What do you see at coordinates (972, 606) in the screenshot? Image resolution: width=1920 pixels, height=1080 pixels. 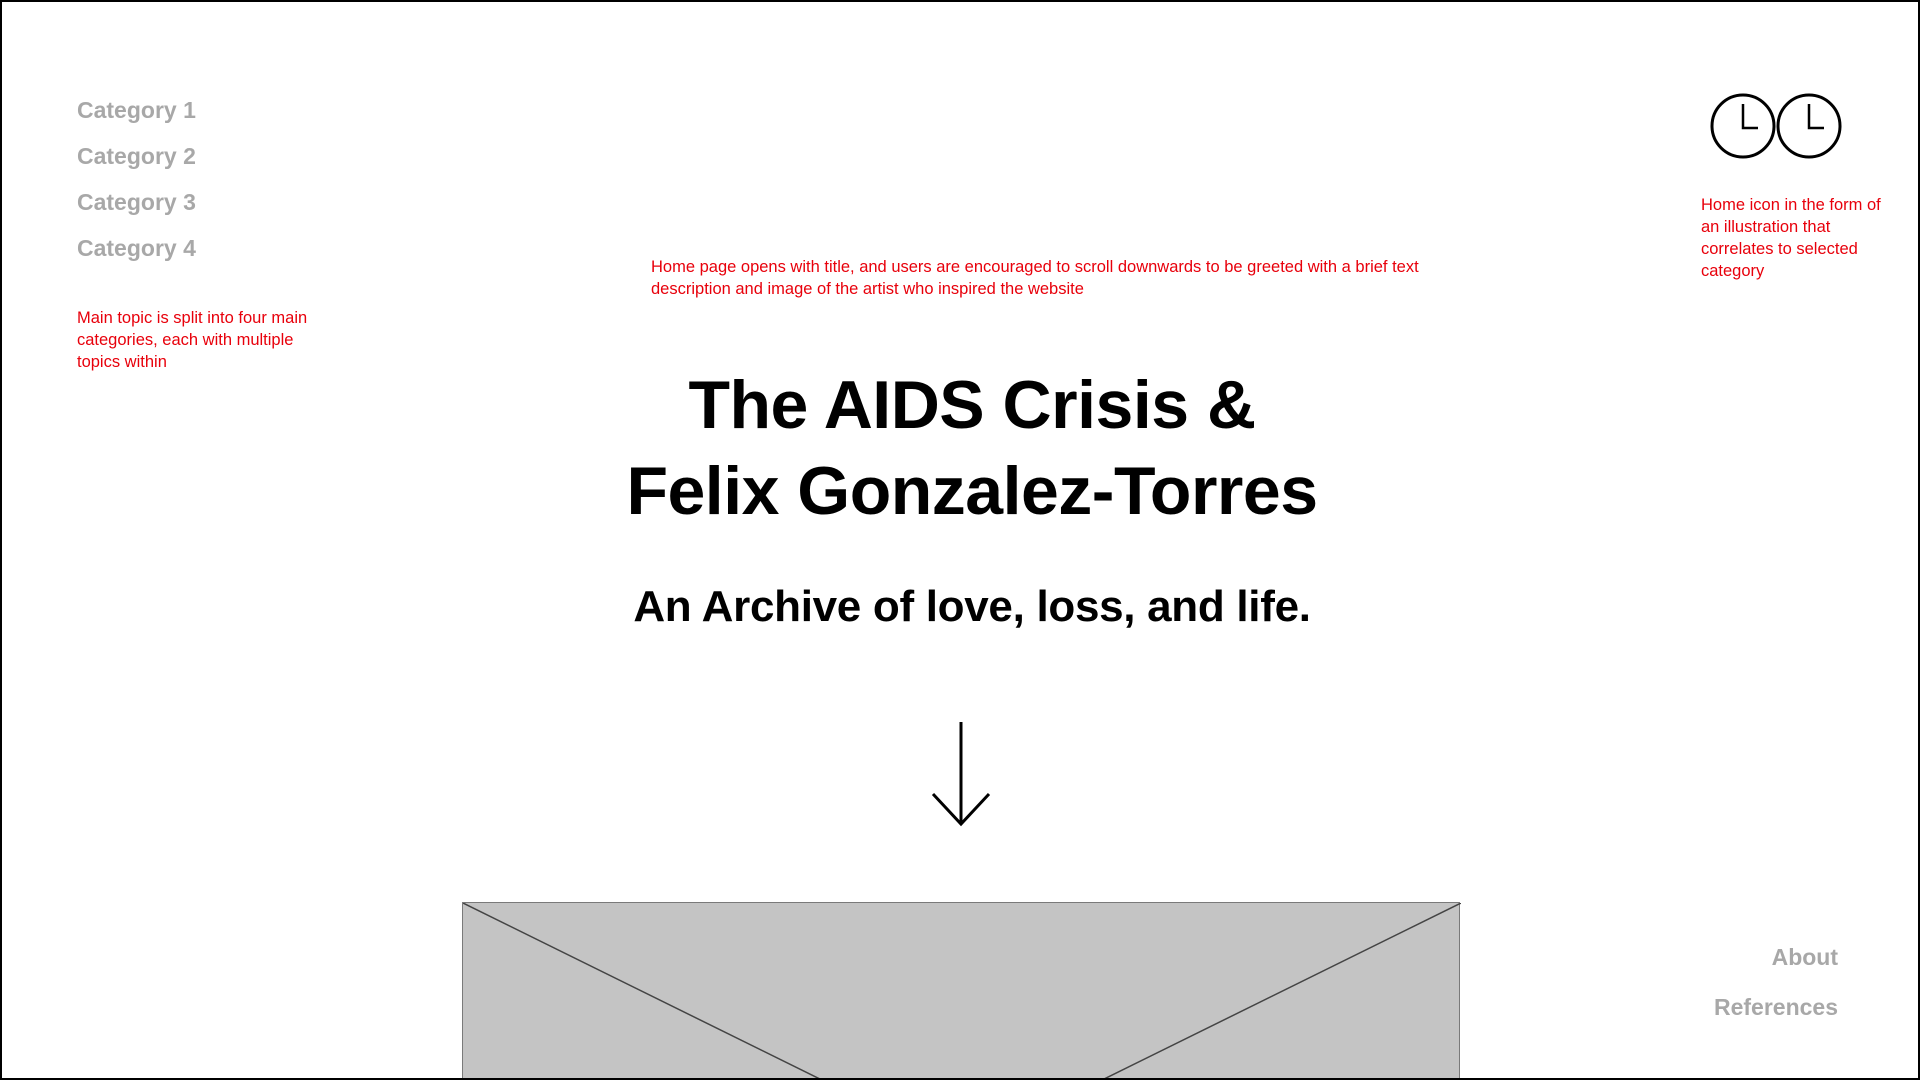 I see `page-subtitle: An Archive of love, loss, and life.` at bounding box center [972, 606].